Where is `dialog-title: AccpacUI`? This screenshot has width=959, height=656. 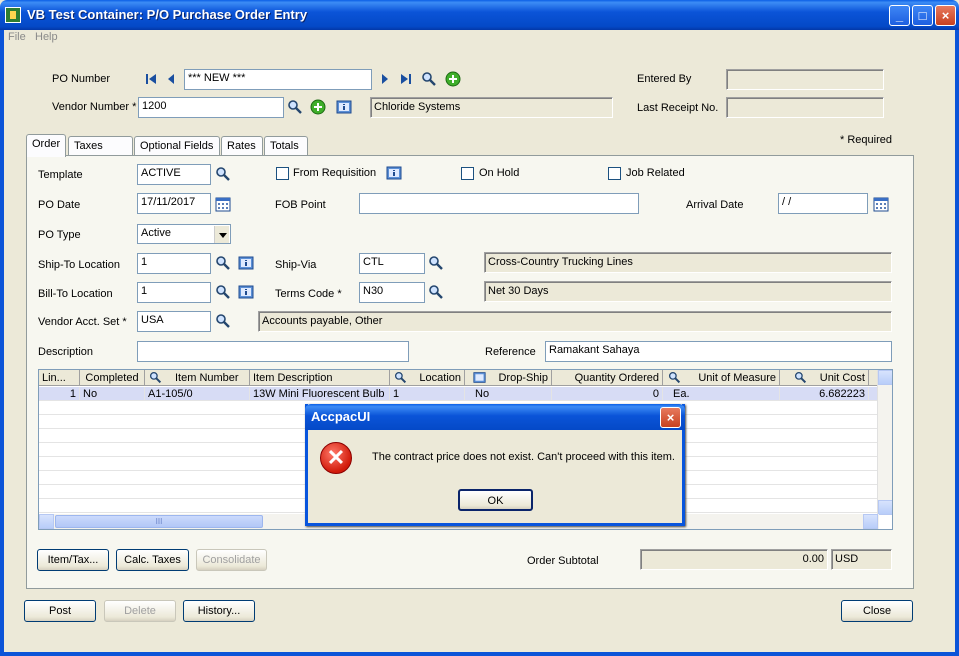
dialog-title: AccpacUI is located at coordinates (341, 416).